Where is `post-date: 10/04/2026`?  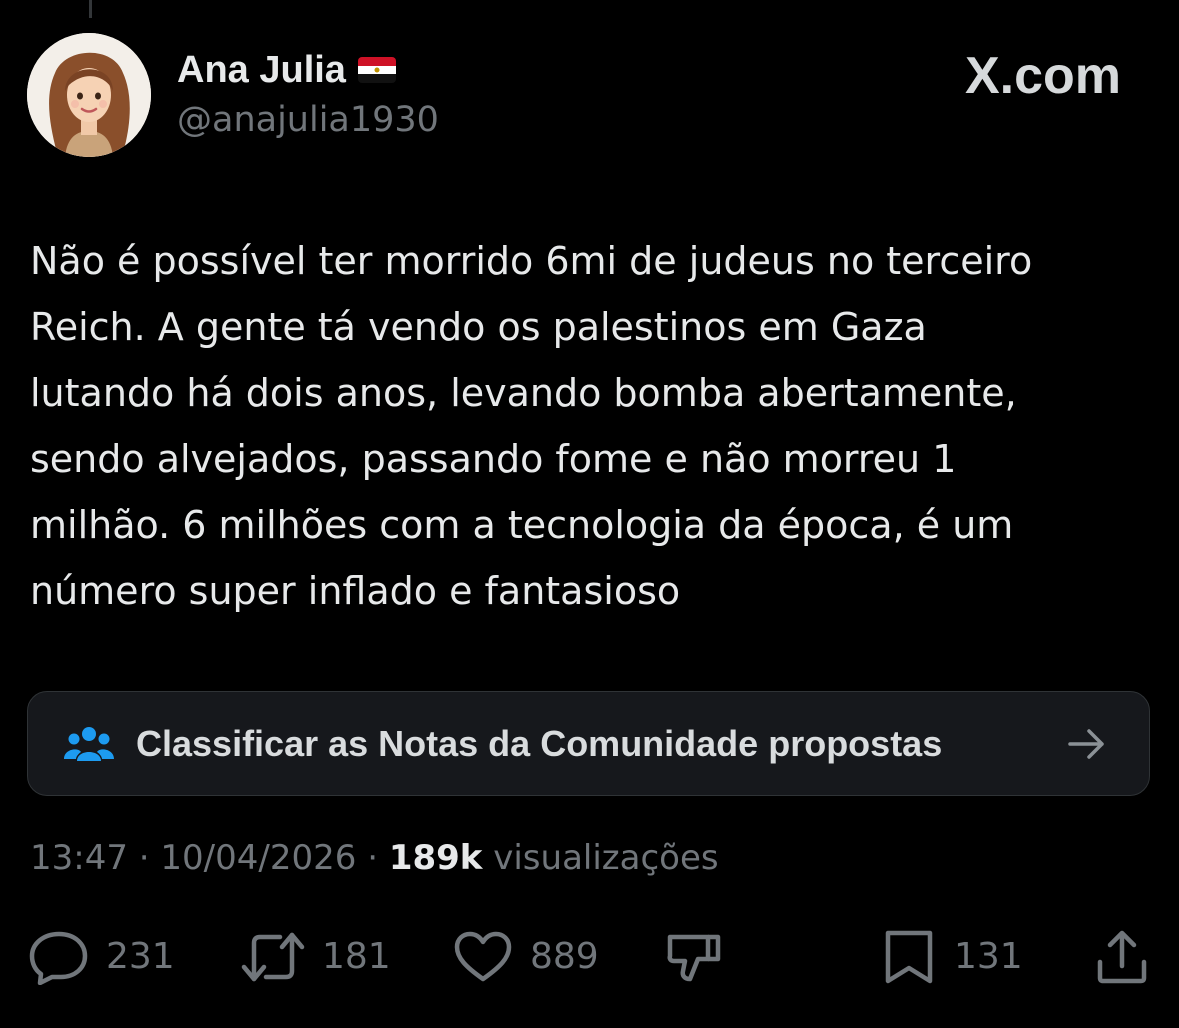
post-date: 10/04/2026 is located at coordinates (258, 858).